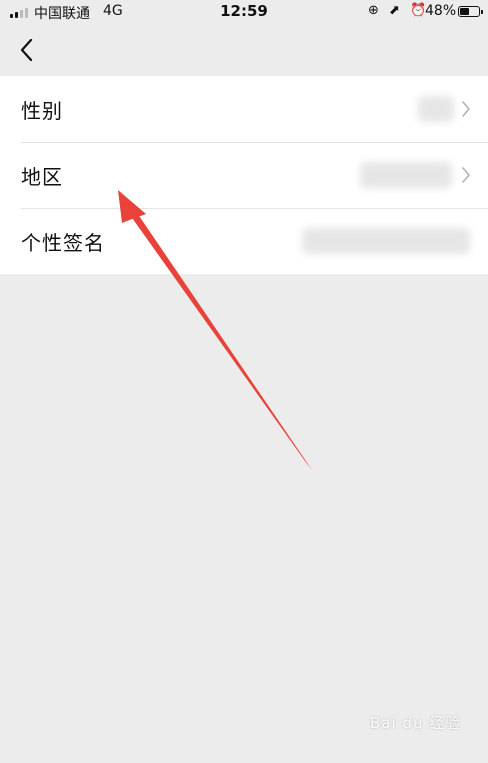 The image size is (488, 763). I want to click on region-value, so click(406, 175).